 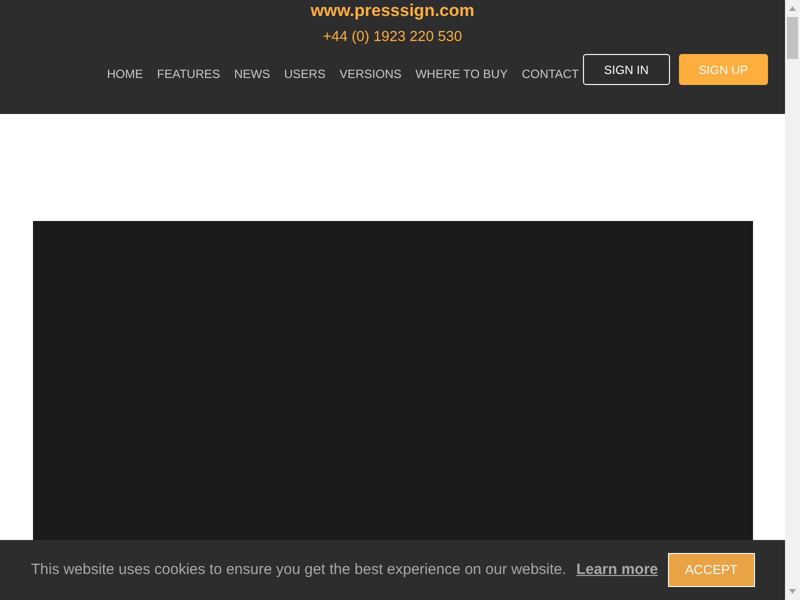 I want to click on nav-link: WHERE TO BUY, so click(x=461, y=73).